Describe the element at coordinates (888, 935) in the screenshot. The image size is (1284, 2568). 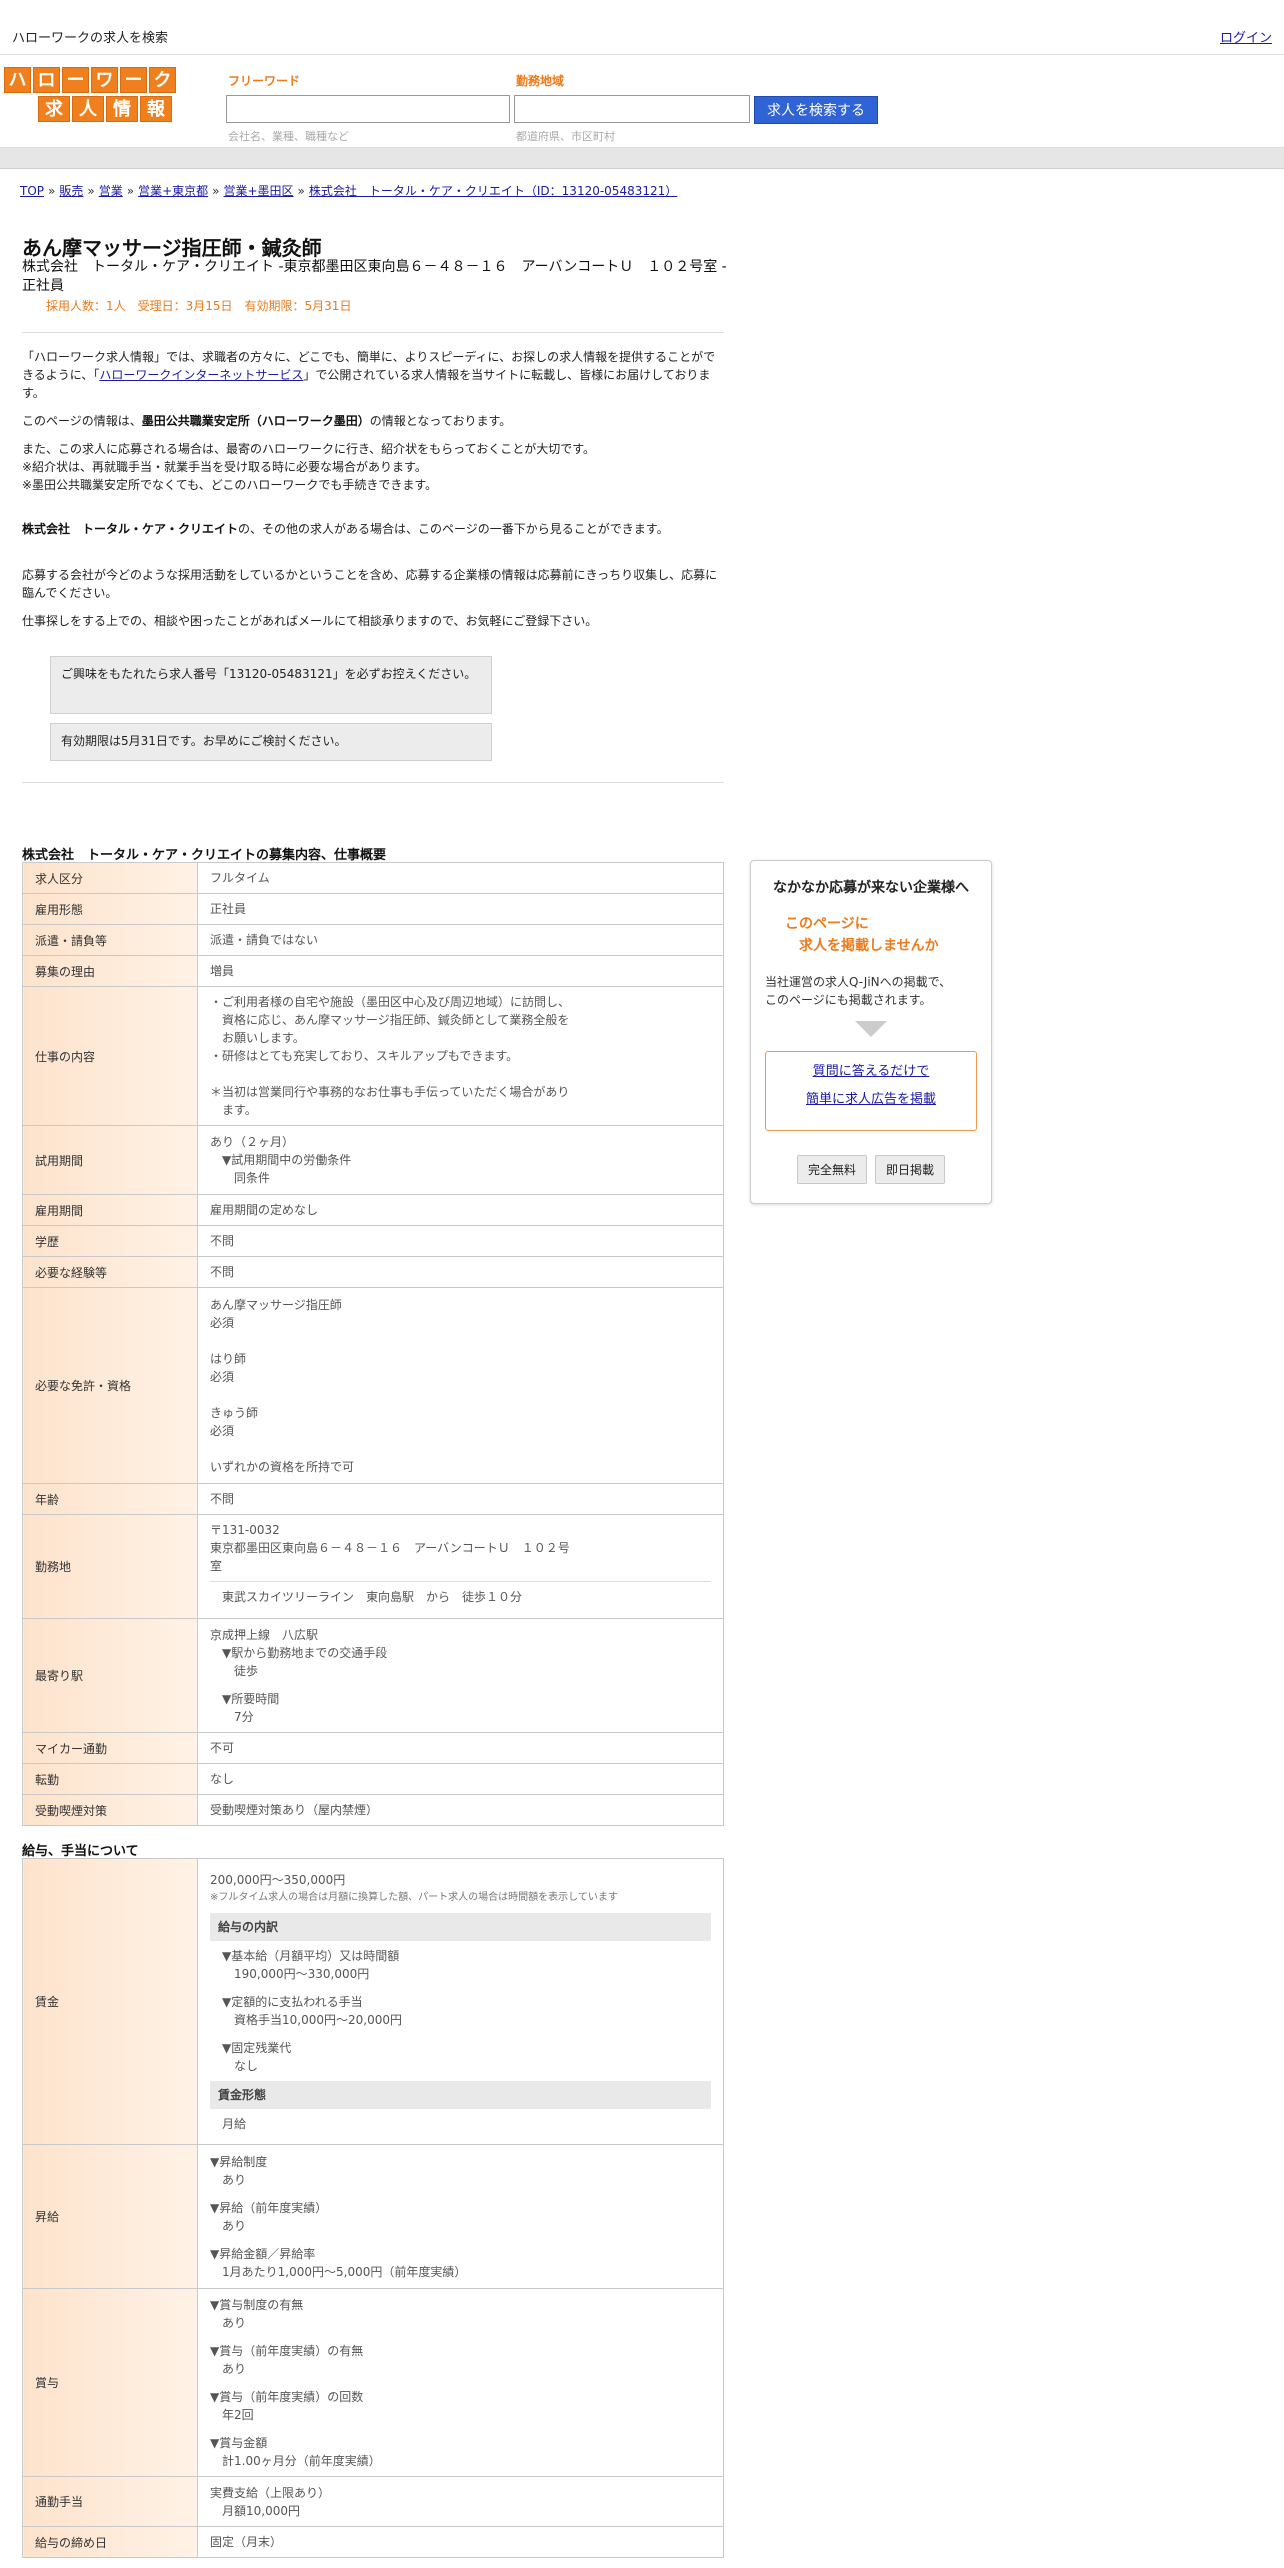
I see `sidebar-catch: このページに 求人を掲載しませんか` at that location.